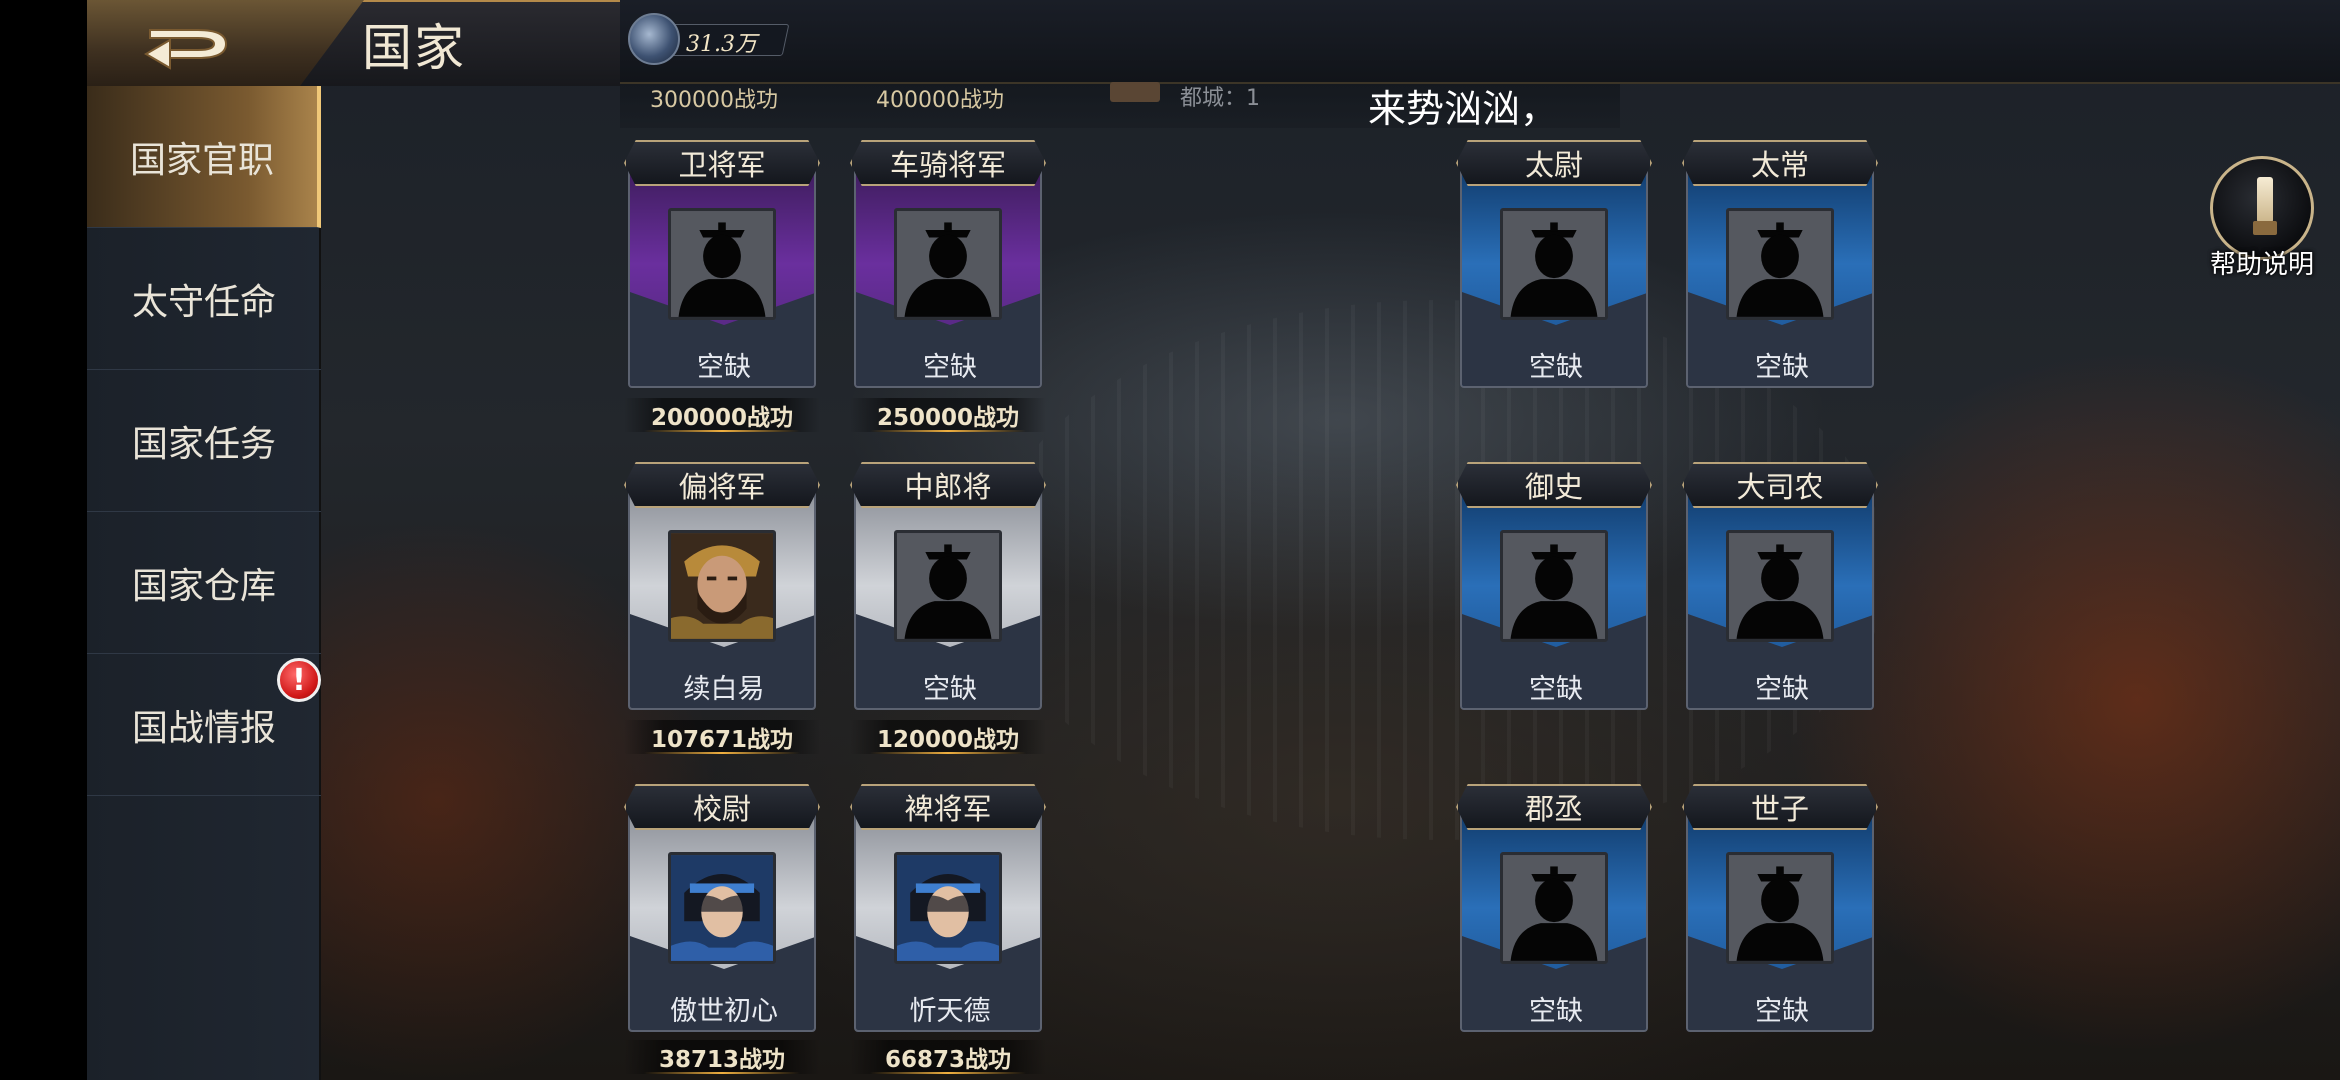  I want to click on merit-requirement: 66873战功, so click(948, 1057).